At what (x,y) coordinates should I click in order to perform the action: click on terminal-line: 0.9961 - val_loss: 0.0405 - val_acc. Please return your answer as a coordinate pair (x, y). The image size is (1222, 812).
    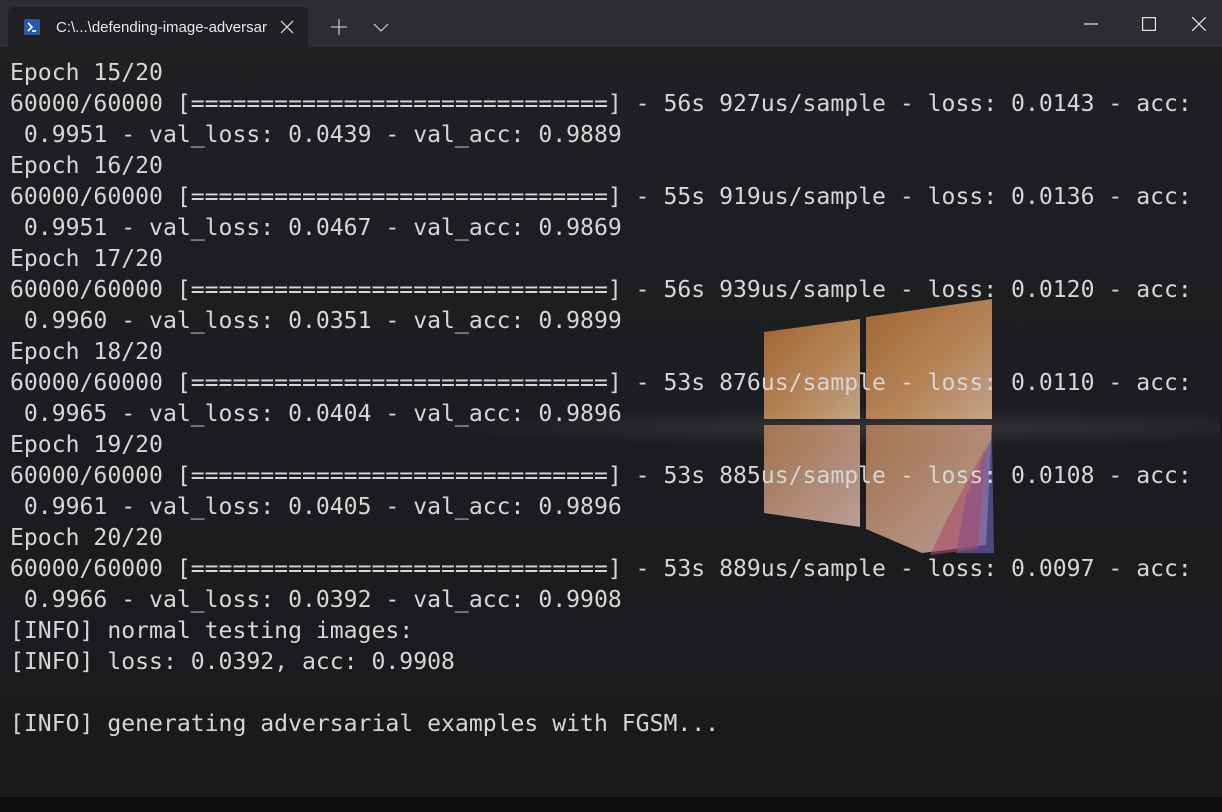
    Looking at the image, I should click on (316, 507).